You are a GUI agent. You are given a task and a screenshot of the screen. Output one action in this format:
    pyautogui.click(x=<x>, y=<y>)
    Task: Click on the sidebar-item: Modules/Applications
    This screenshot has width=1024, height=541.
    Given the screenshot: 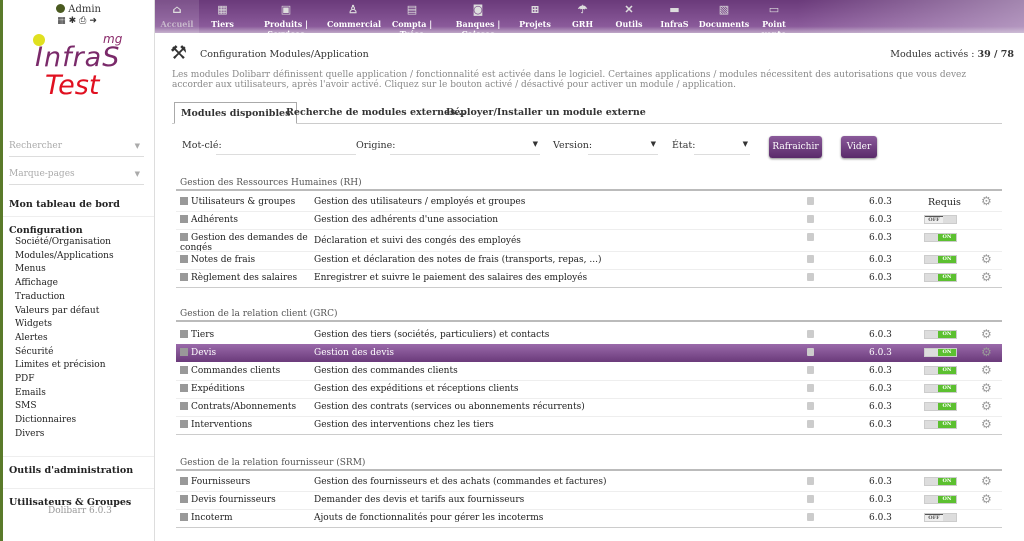 What is the action you would take?
    pyautogui.click(x=78, y=257)
    